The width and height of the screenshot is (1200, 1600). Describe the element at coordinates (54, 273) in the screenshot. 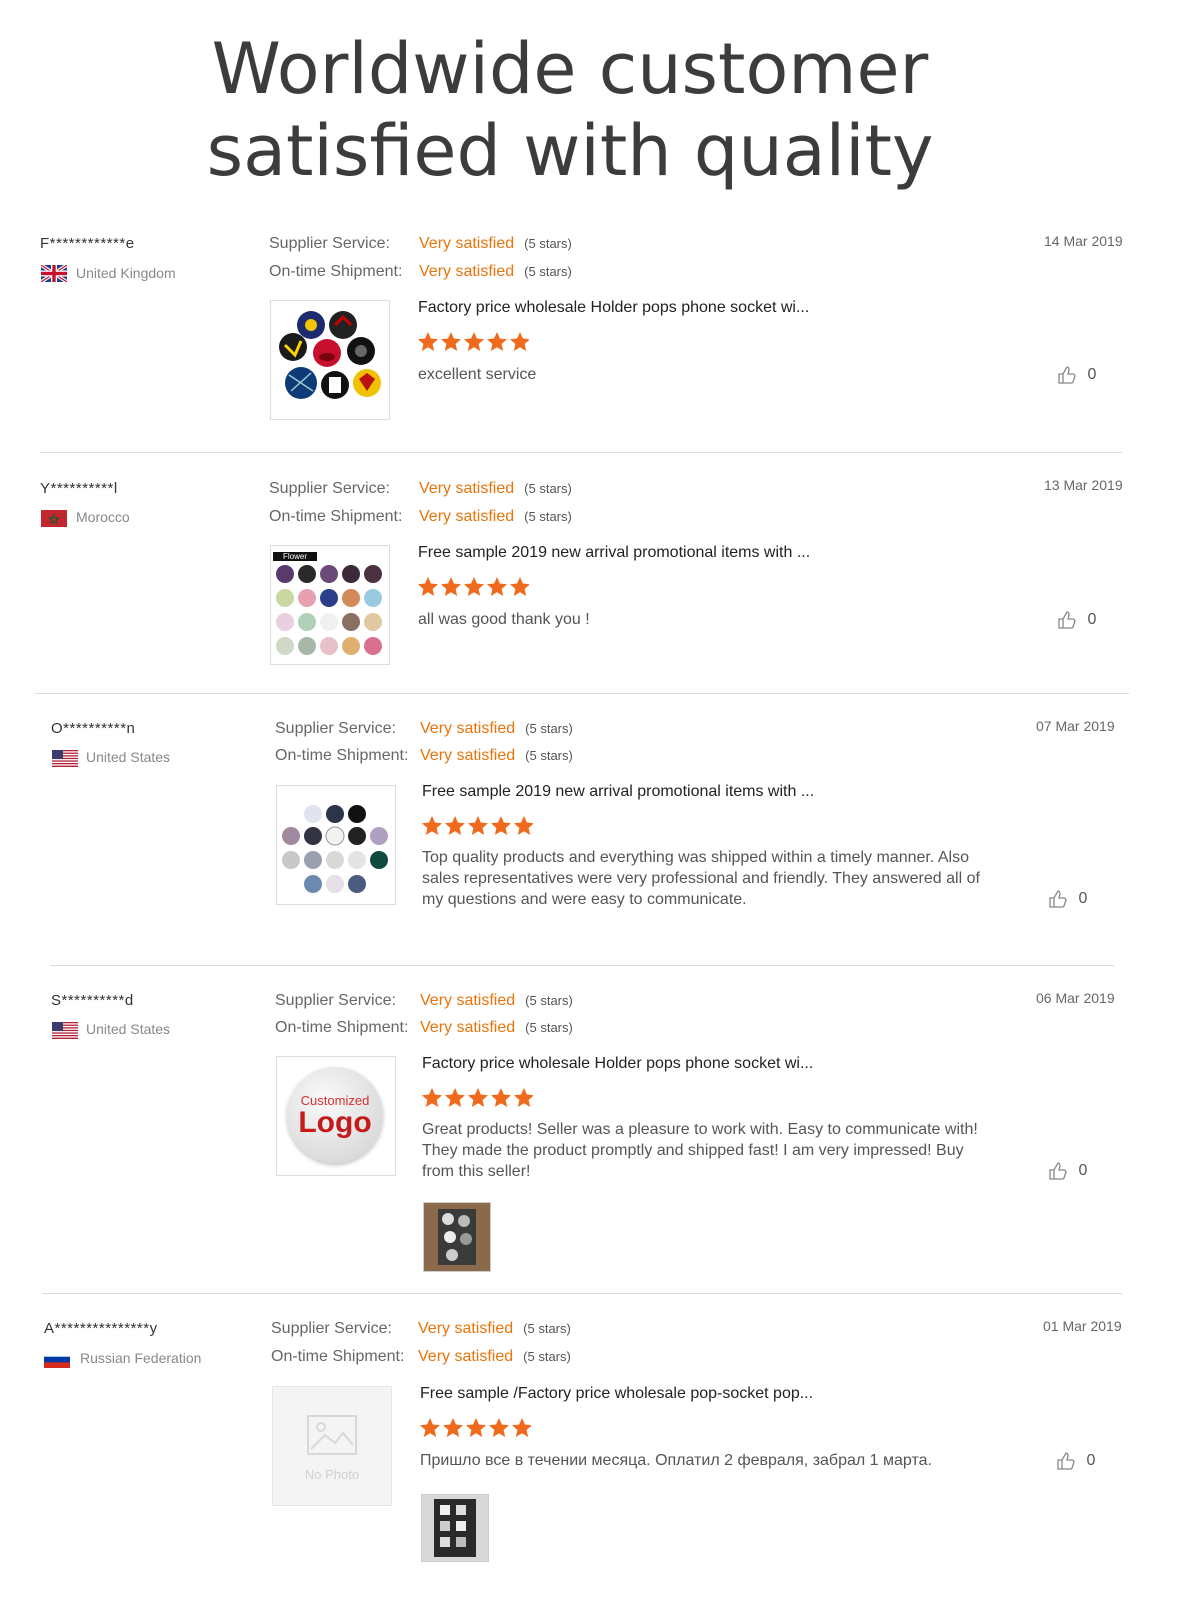

I see `uk-flag-icon` at that location.